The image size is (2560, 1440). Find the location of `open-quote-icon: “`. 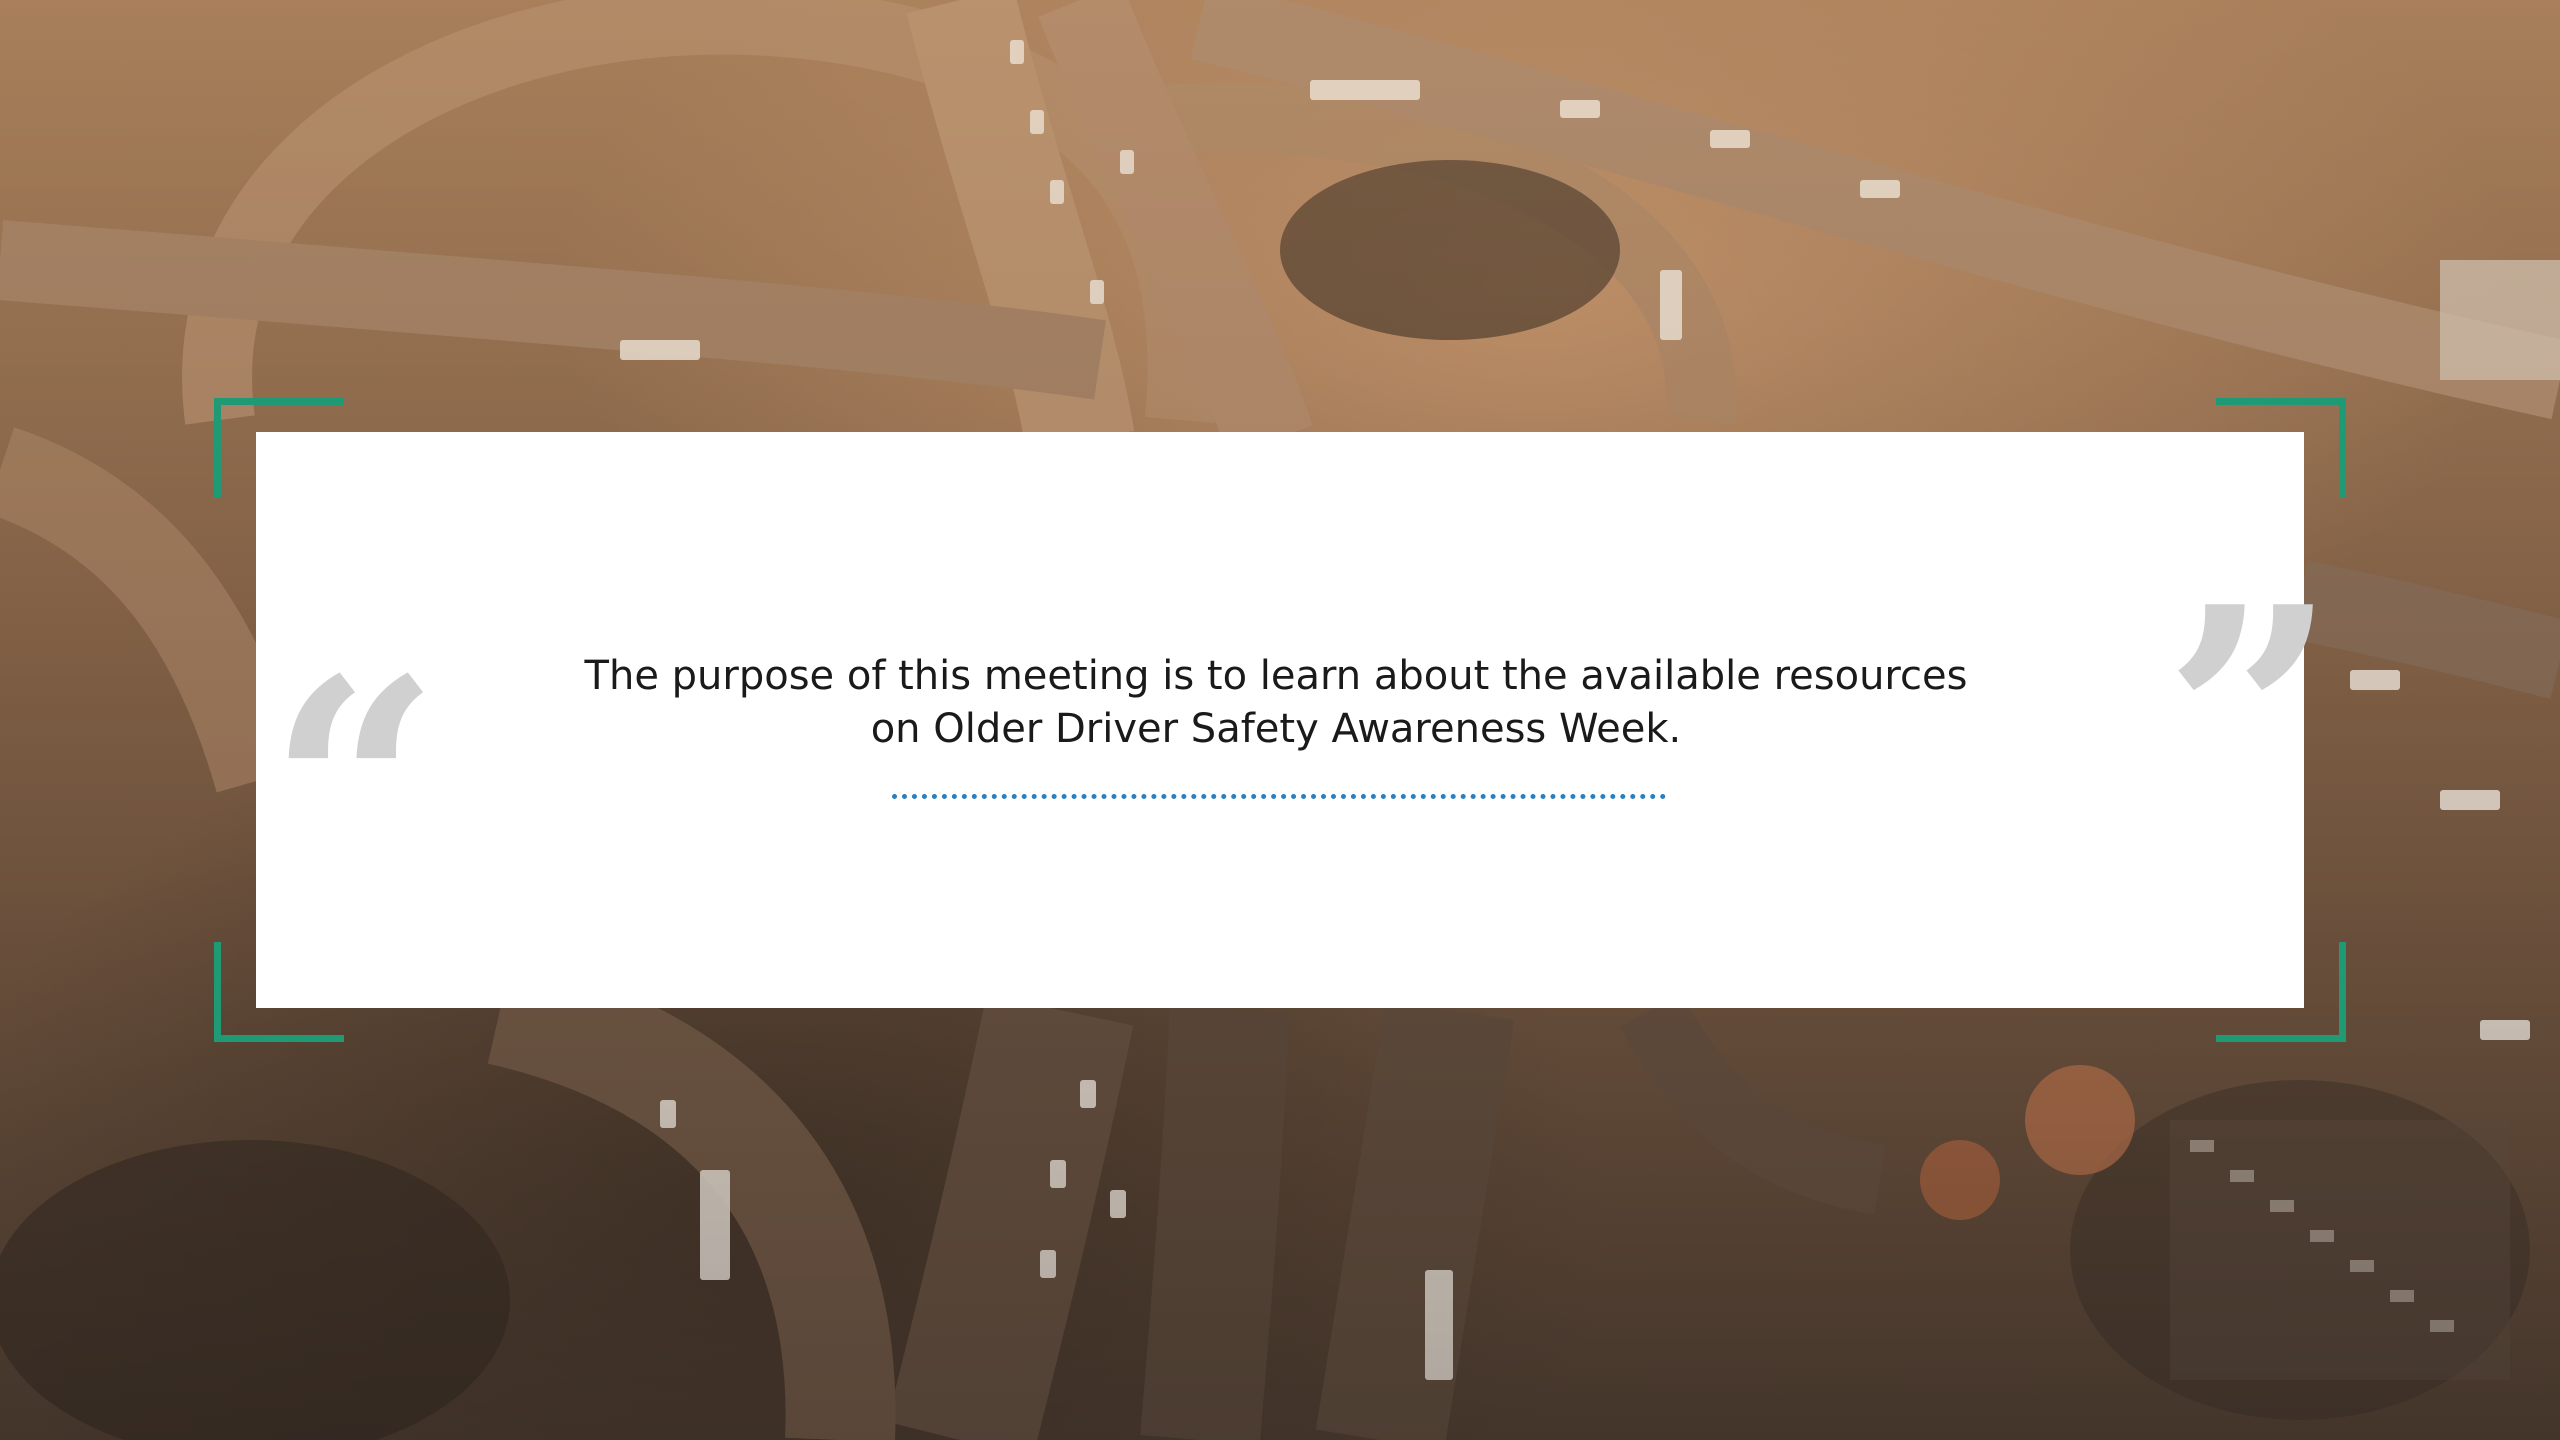

open-quote-icon: “ is located at coordinates (354, 789).